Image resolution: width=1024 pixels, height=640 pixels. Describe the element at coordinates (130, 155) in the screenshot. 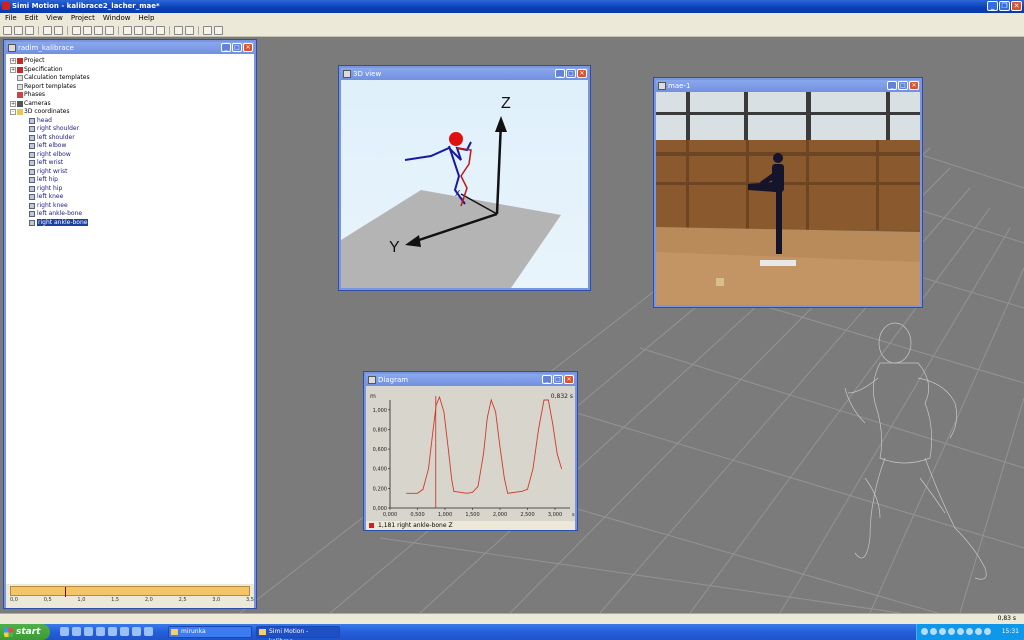

I see `tree-item-right-elbow: right elbow` at that location.